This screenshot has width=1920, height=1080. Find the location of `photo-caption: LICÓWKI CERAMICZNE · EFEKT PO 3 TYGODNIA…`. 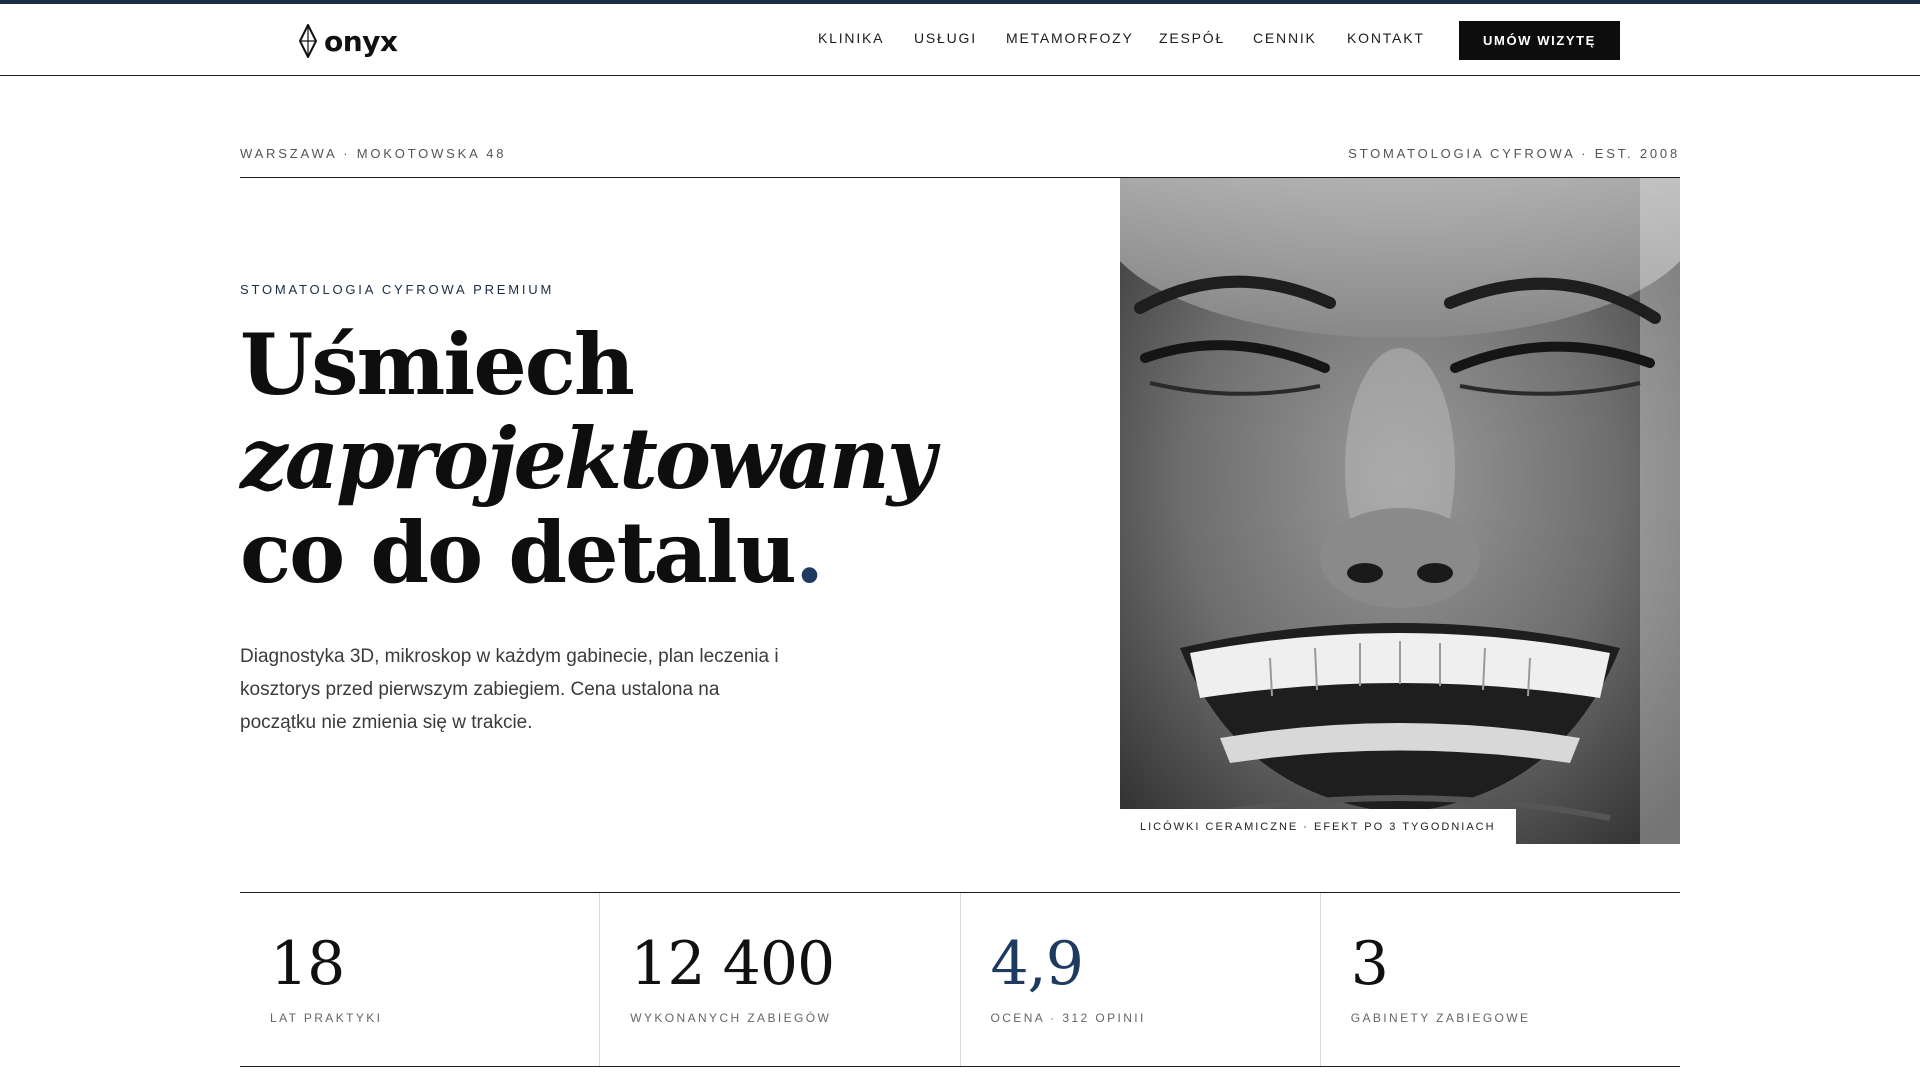

photo-caption: LICÓWKI CERAMICZNE · EFEKT PO 3 TYGODNIA… is located at coordinates (1318, 826).